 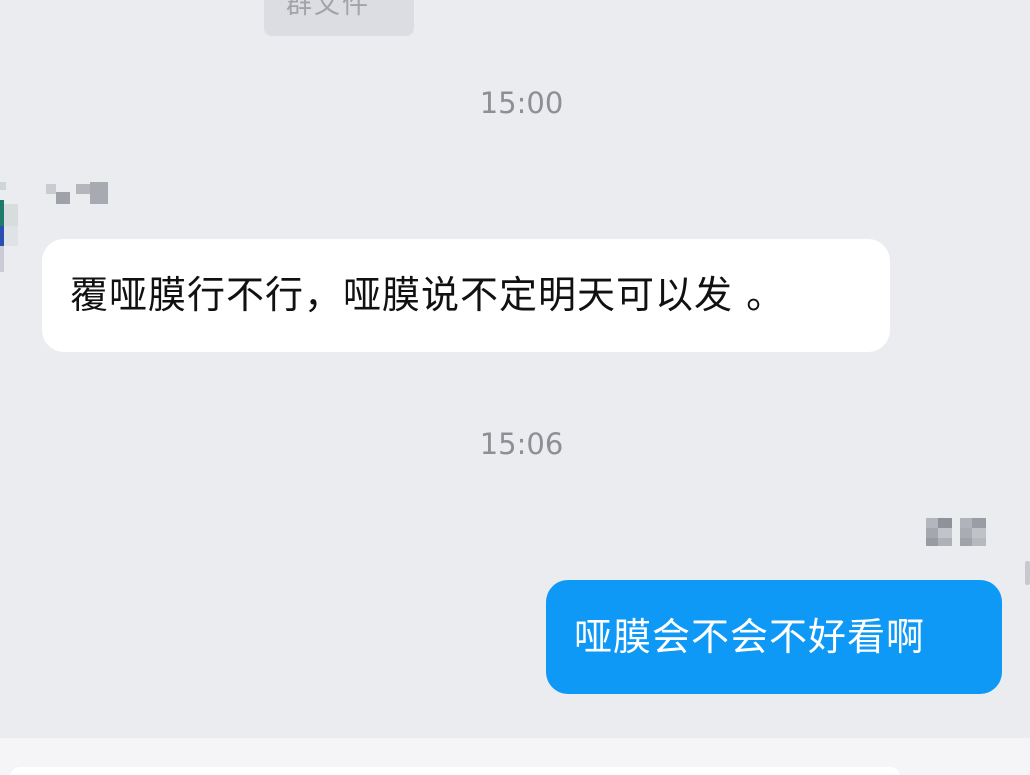 What do you see at coordinates (455, 771) in the screenshot?
I see `message-input` at bounding box center [455, 771].